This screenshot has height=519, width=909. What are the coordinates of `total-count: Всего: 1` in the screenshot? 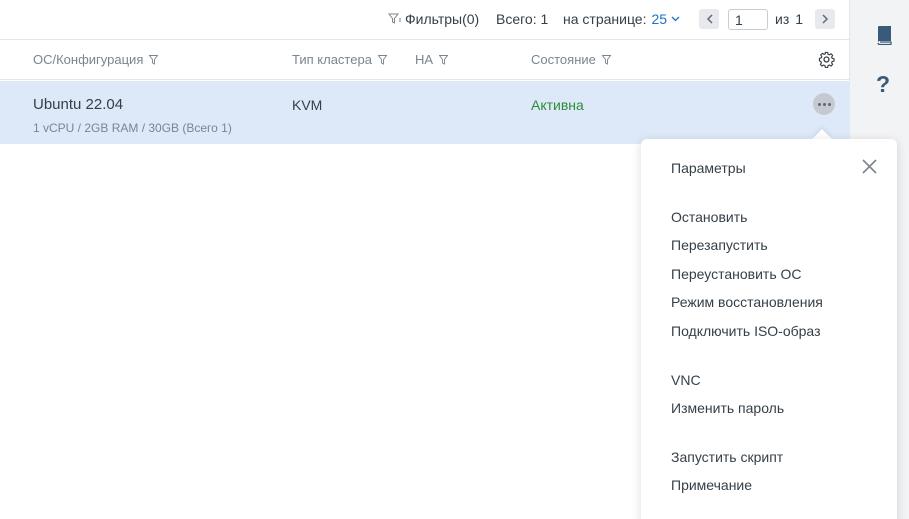 It's located at (522, 19).